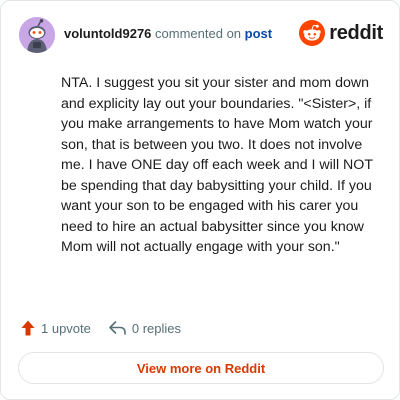 This screenshot has width=400, height=400. I want to click on reddit-logo-icon, so click(312, 33).